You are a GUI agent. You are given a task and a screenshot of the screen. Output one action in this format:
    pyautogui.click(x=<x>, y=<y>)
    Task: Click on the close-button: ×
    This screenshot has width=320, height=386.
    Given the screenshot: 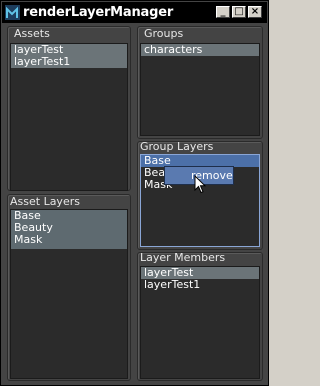 What is the action you would take?
    pyautogui.click(x=255, y=12)
    